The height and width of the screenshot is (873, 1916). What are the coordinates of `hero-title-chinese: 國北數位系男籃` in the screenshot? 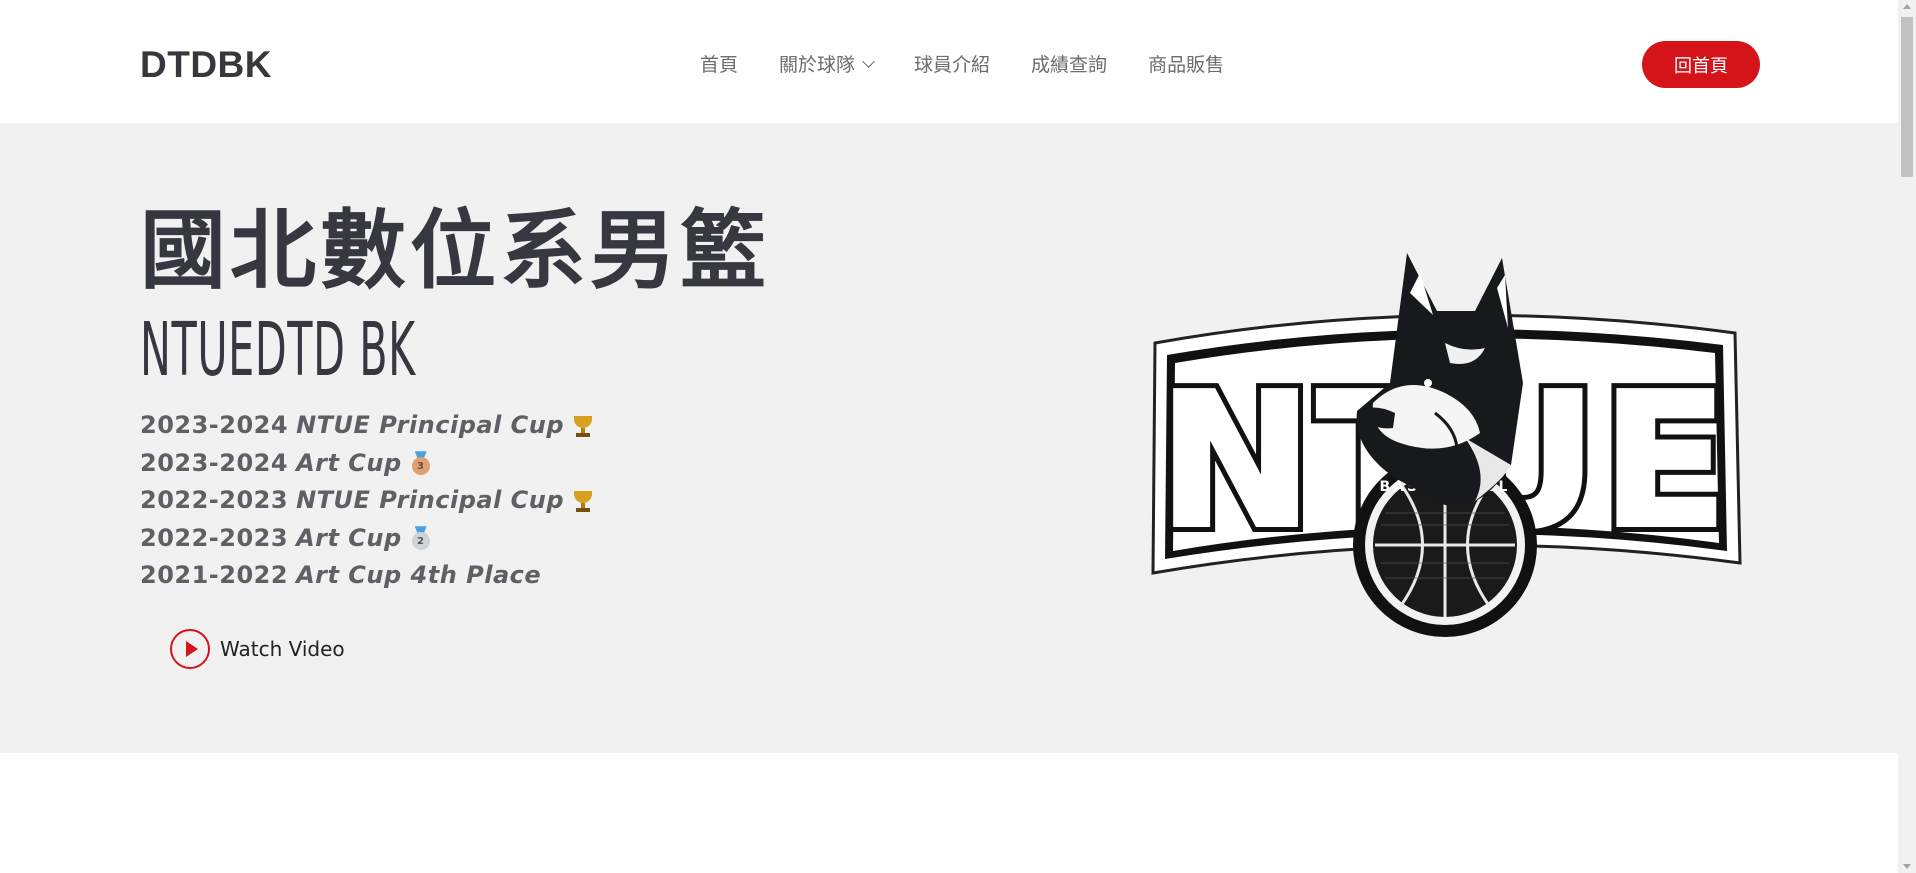 It's located at (455, 251).